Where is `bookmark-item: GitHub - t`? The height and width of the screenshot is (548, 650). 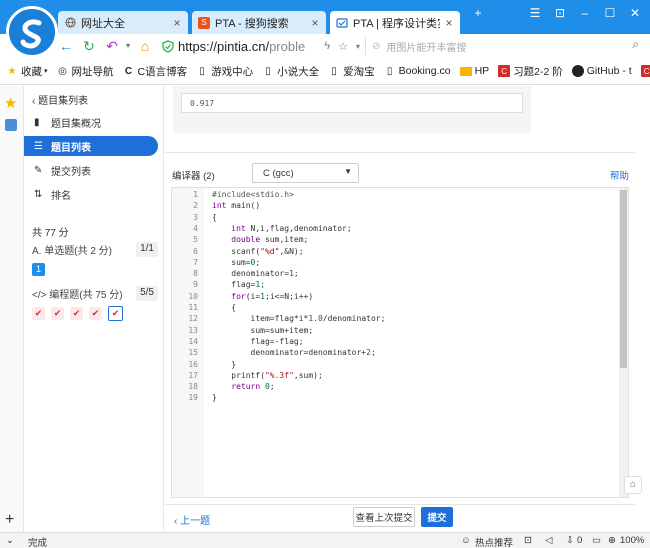 bookmark-item: GitHub - t is located at coordinates (601, 71).